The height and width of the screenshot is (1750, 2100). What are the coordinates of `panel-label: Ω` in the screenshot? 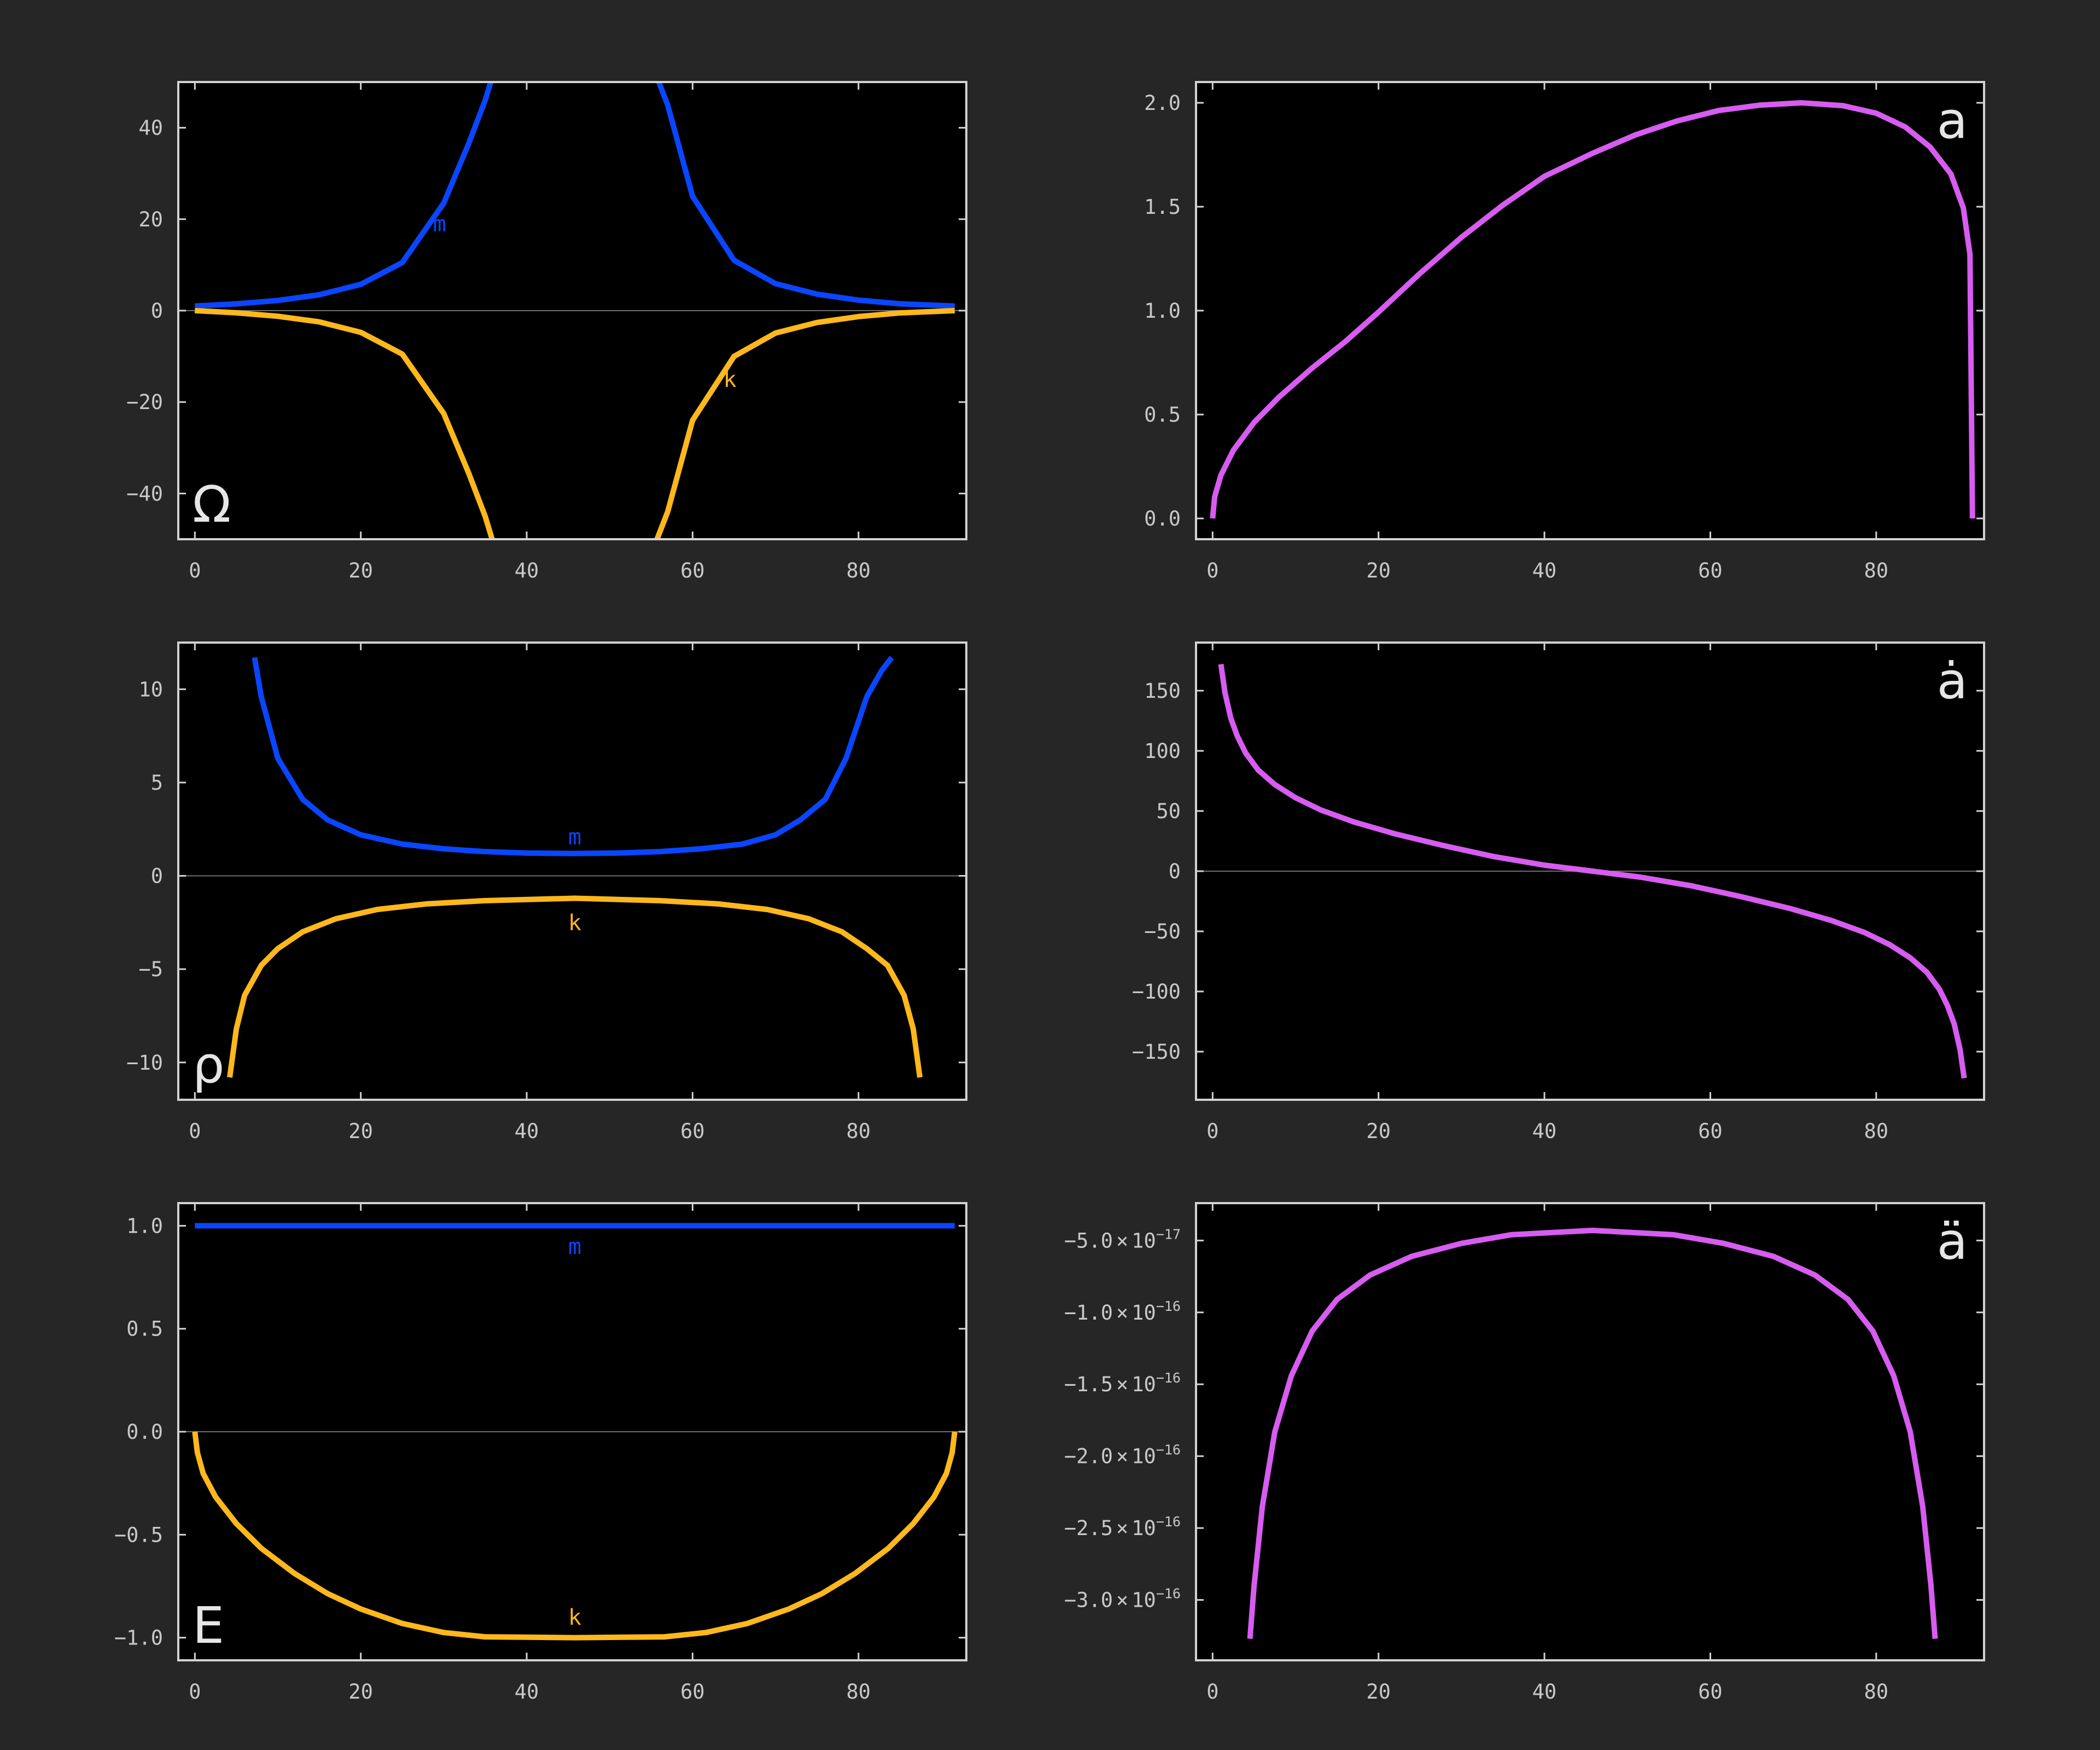 It's located at (211, 504).